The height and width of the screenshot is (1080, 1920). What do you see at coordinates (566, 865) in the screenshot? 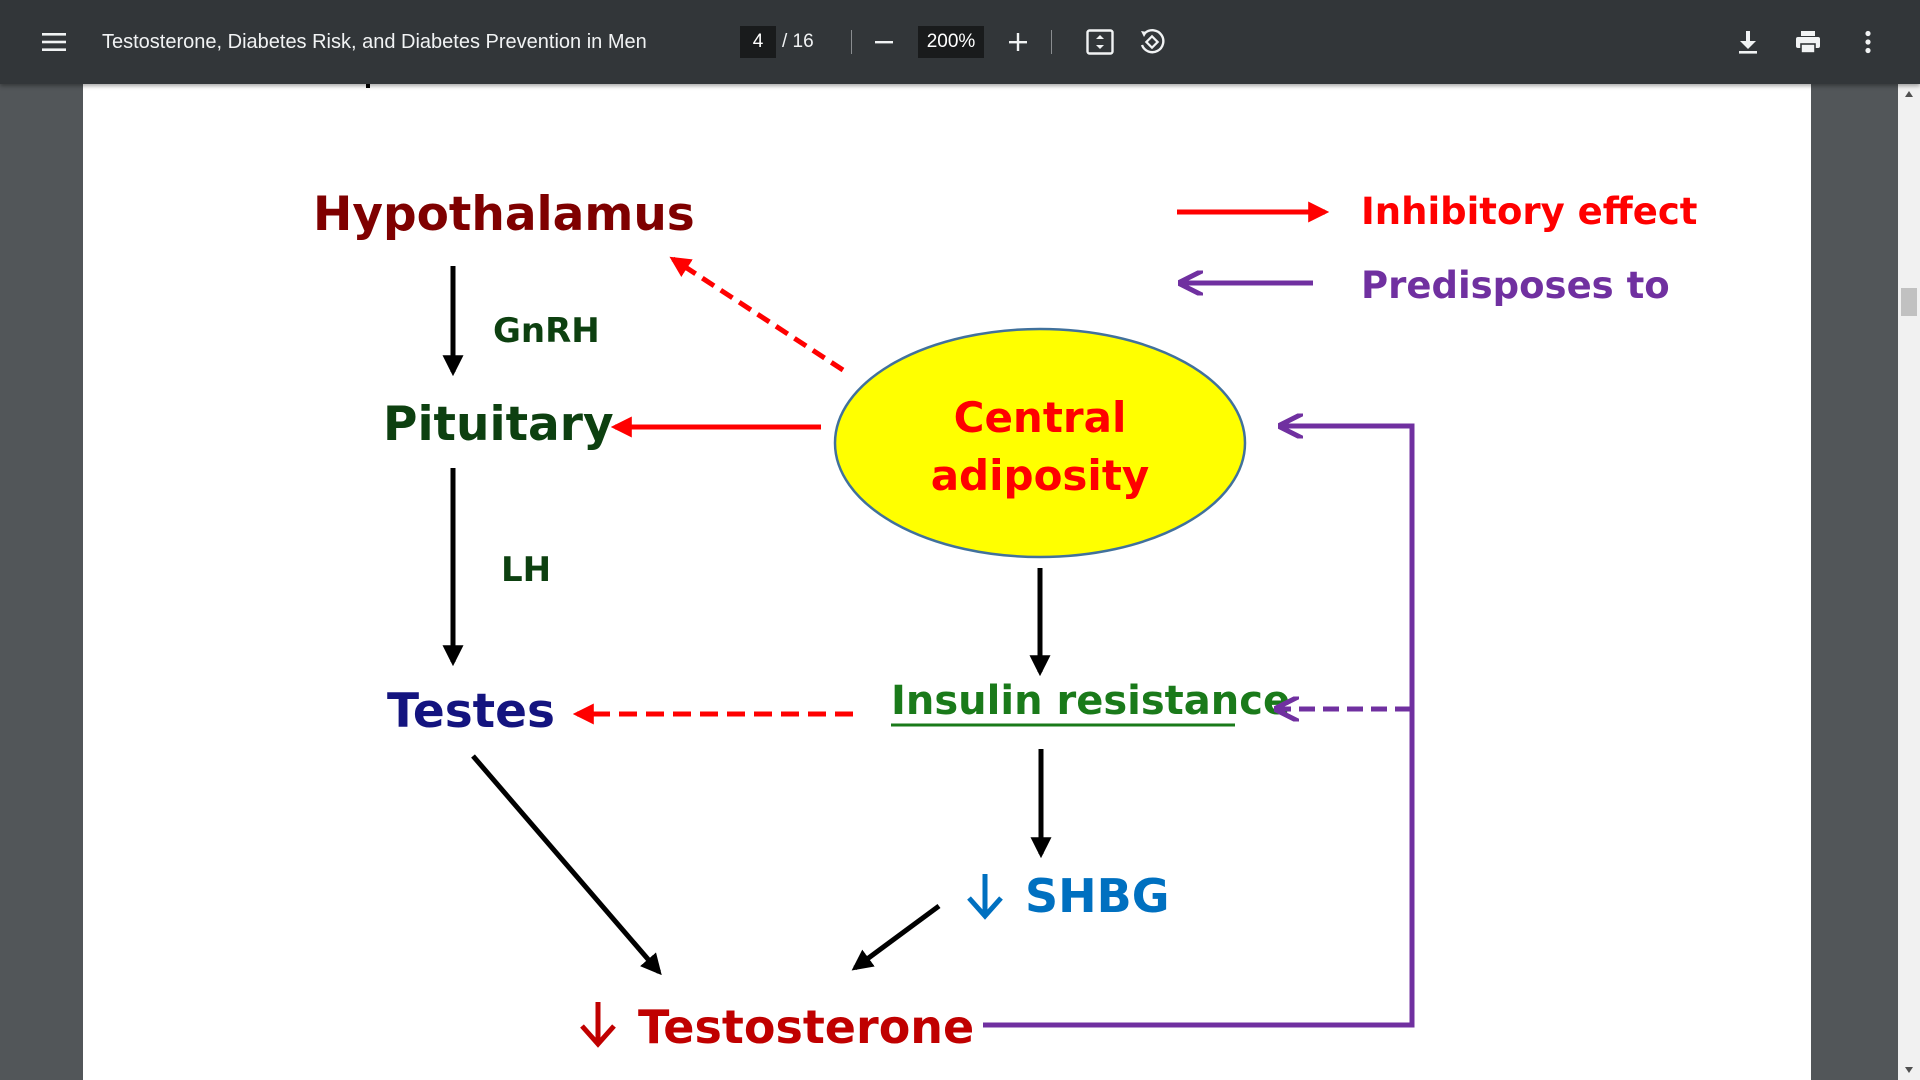
I see `testes-to-testosterone-arrow` at bounding box center [566, 865].